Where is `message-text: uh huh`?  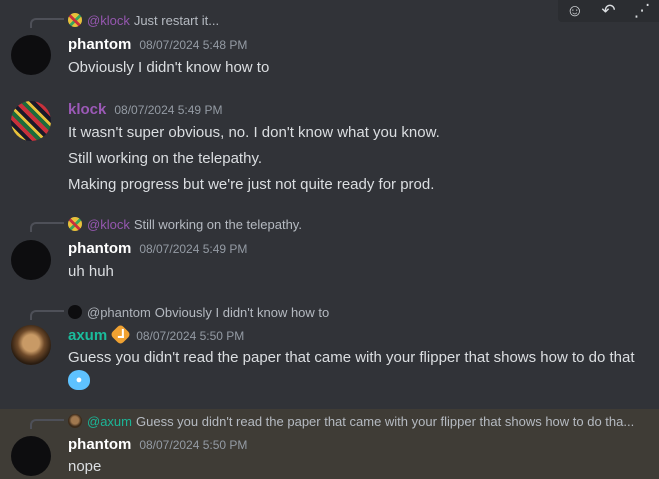
message-text: uh huh is located at coordinates (91, 271).